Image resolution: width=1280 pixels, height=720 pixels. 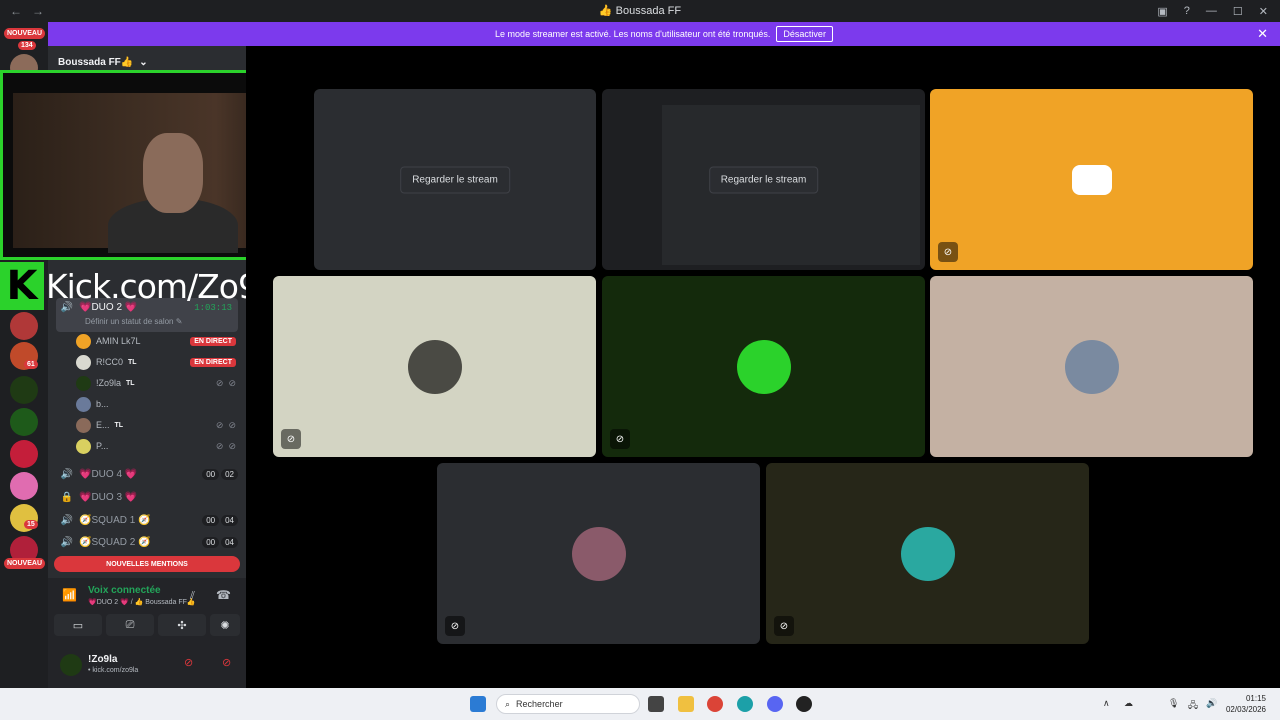 I want to click on live-badge: EN DIRECT, so click(x=213, y=341).